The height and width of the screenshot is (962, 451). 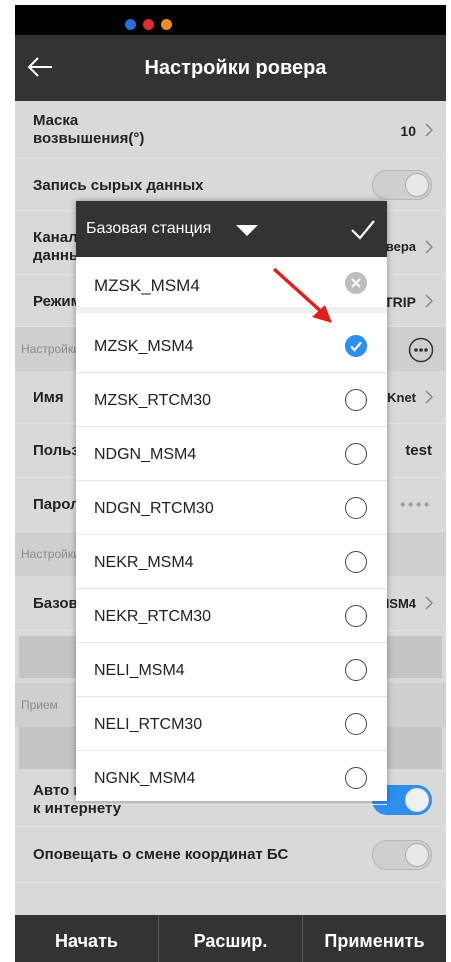 What do you see at coordinates (247, 230) in the screenshot?
I see `triangle-down-icon` at bounding box center [247, 230].